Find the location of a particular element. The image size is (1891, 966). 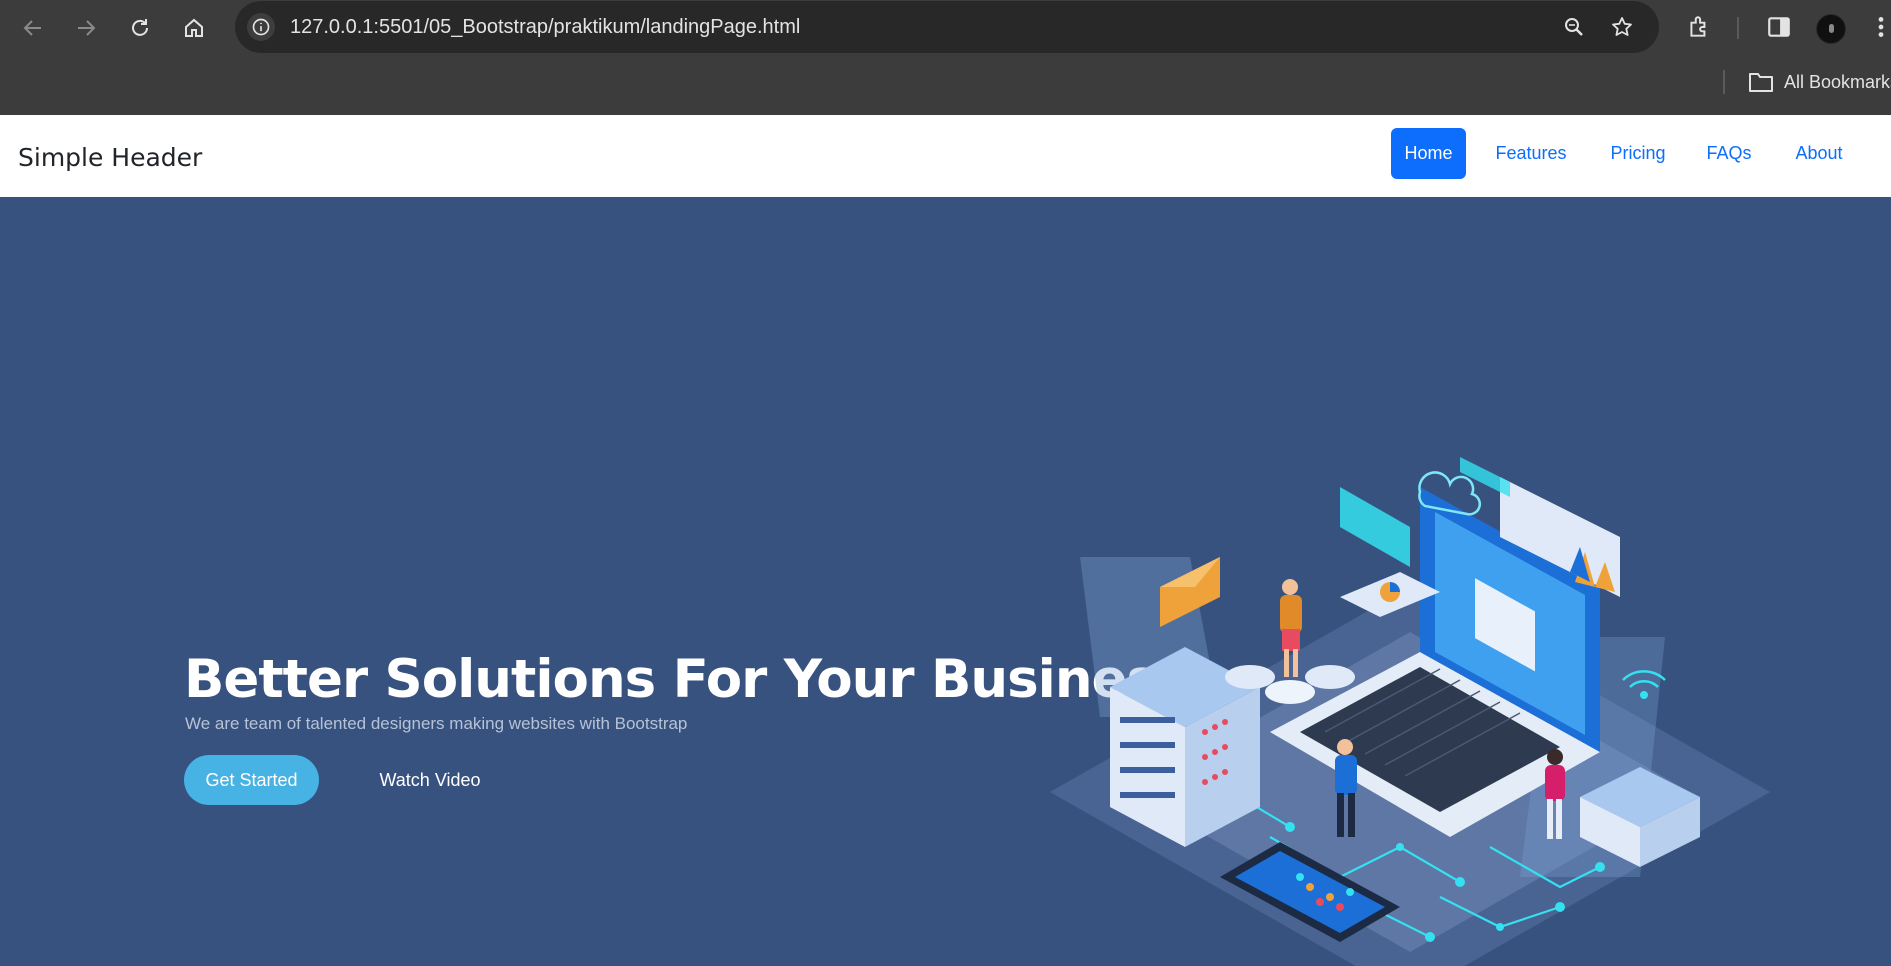

zoom-icon is located at coordinates (1574, 27).